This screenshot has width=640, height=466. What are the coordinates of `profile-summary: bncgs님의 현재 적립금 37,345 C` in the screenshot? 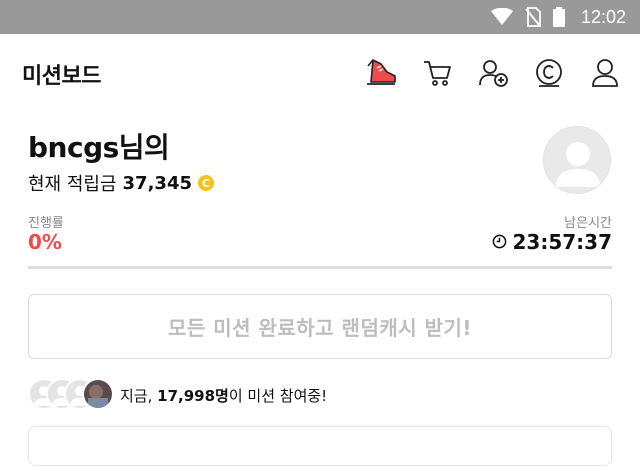 It's located at (121, 161).